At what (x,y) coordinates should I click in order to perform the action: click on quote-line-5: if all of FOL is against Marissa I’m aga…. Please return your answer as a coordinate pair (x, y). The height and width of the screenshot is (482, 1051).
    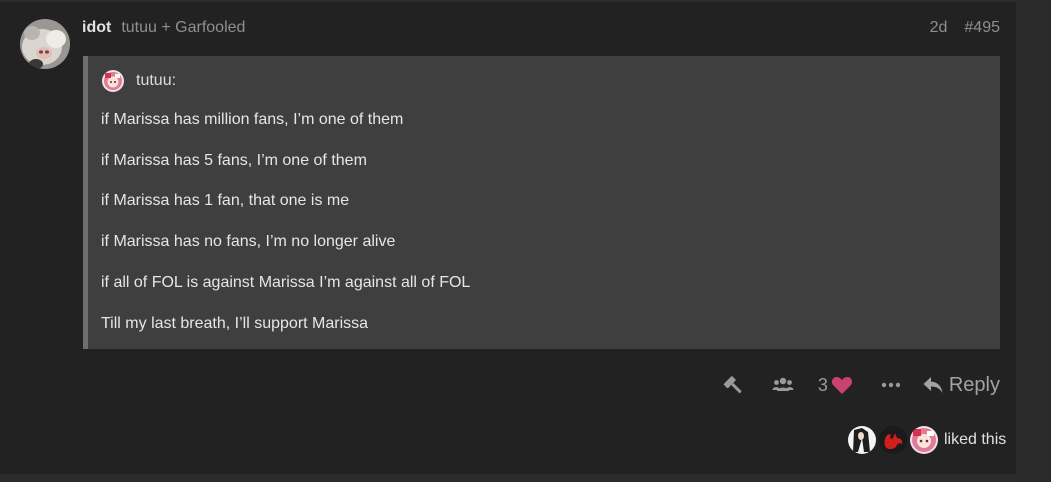
    Looking at the image, I should click on (286, 282).